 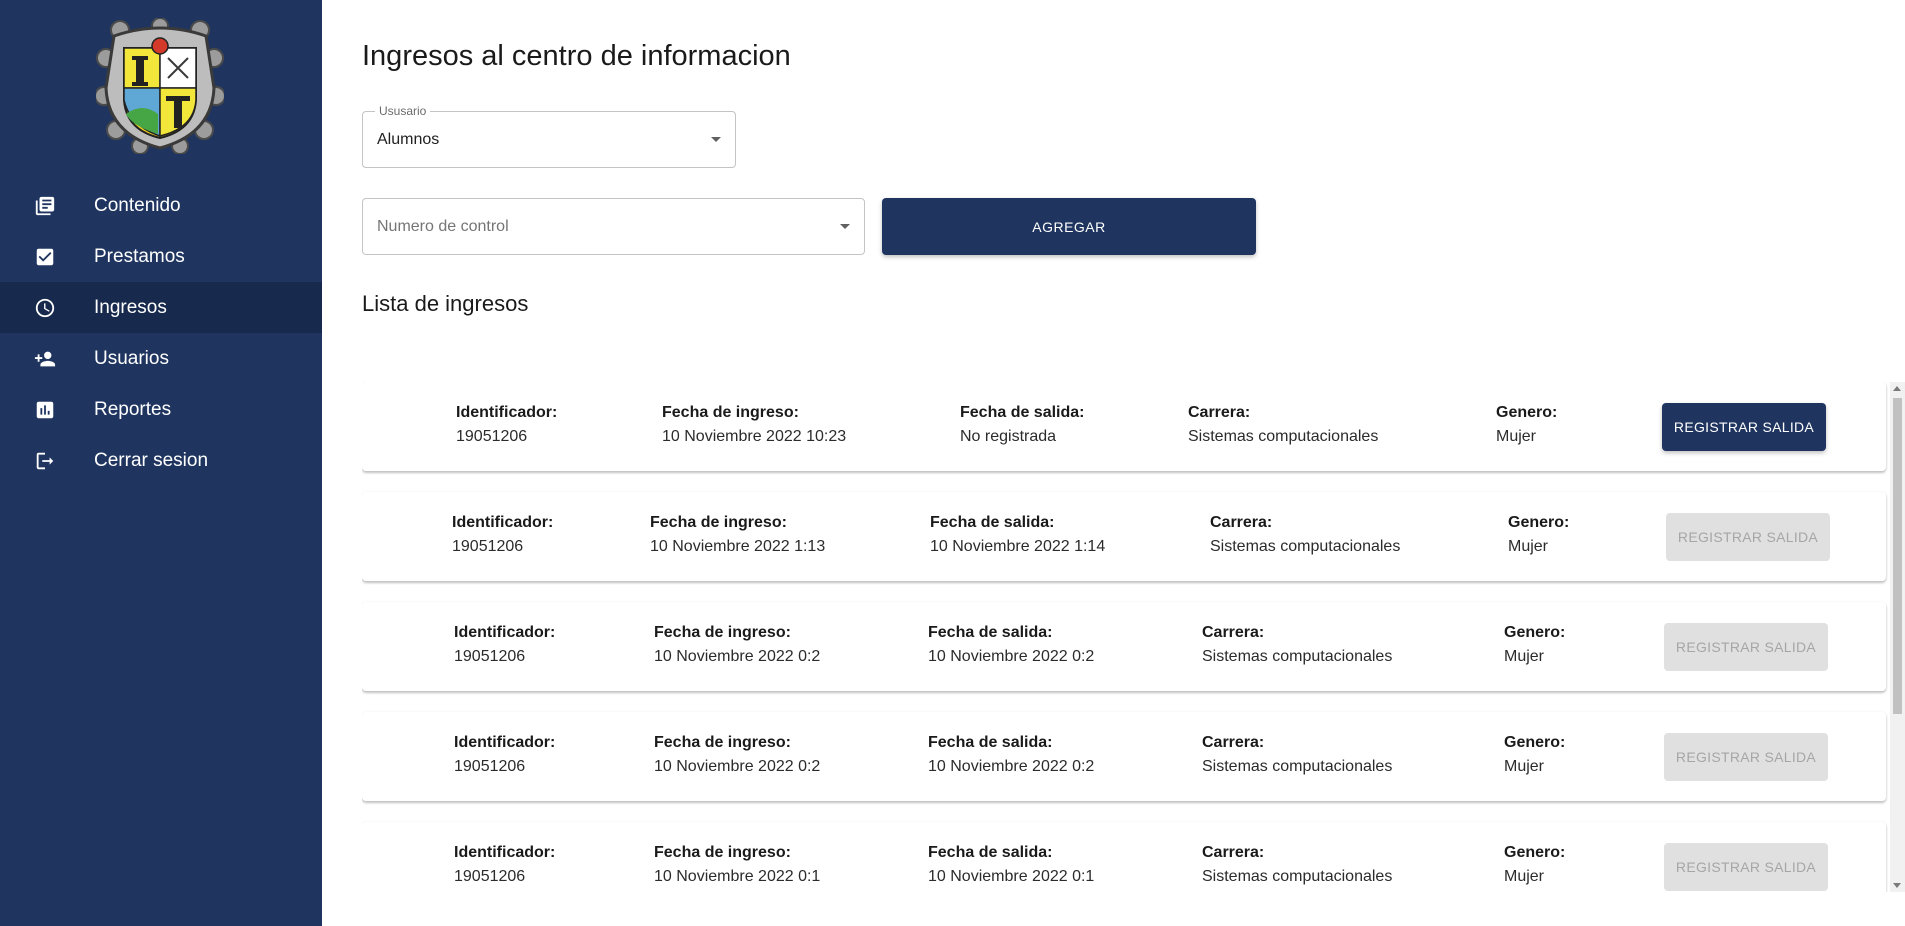 I want to click on agregar-button: AGREGAR, so click(x=1069, y=226).